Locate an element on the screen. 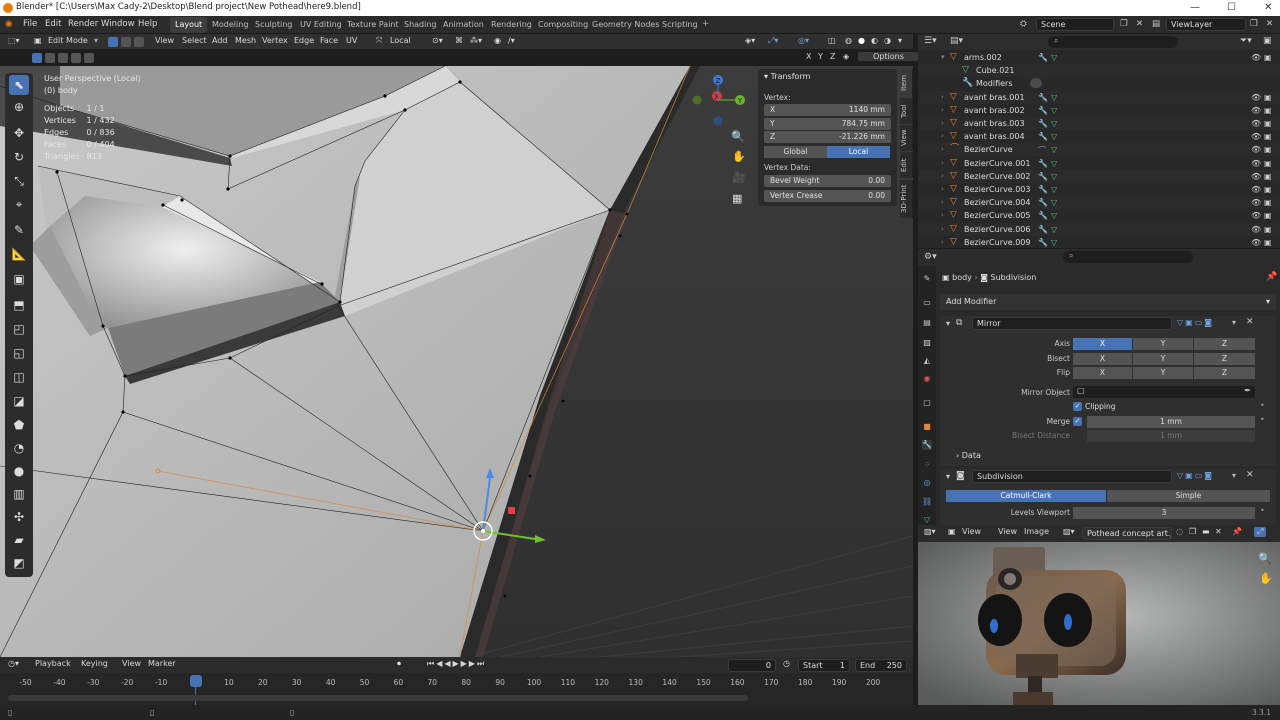 The width and height of the screenshot is (1280, 720). inset-tool-icon: ◰ is located at coordinates (19, 329).